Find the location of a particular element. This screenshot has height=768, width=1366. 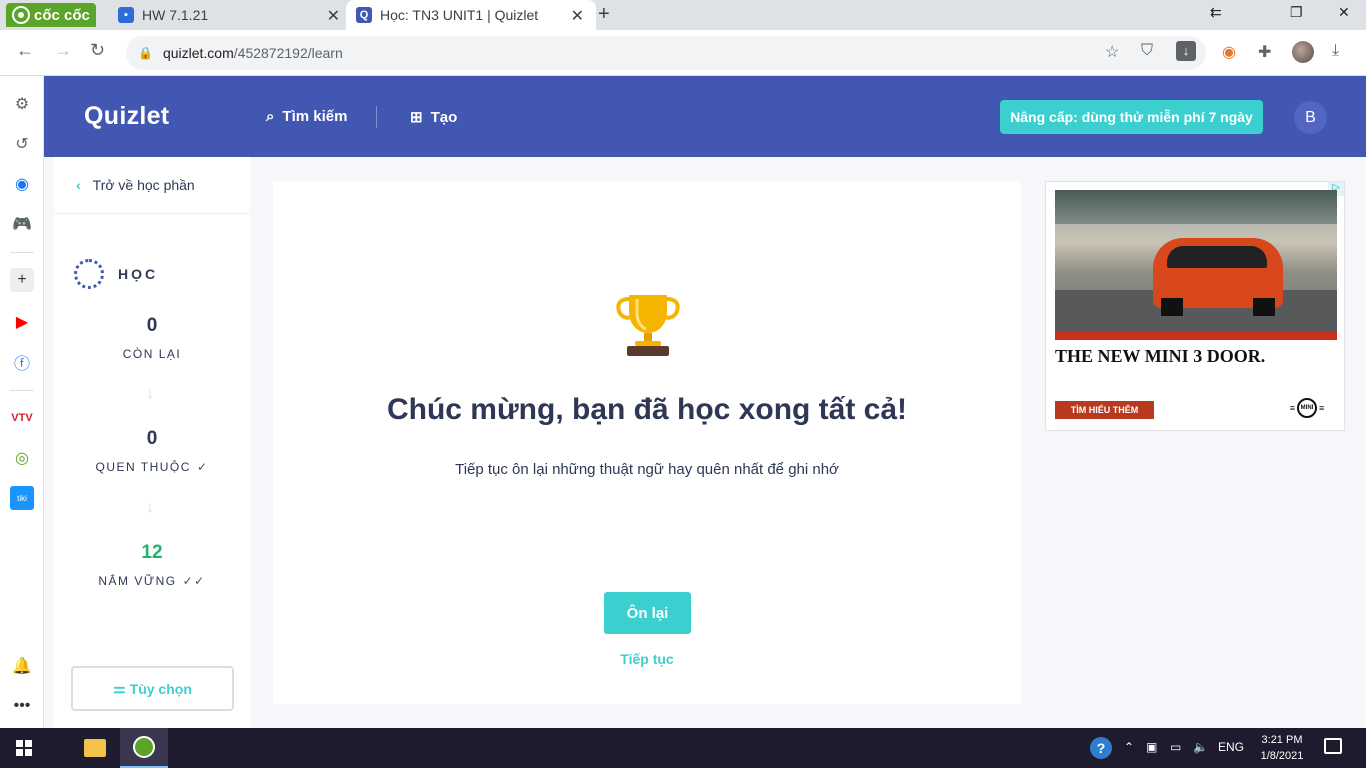

add-shortcut-icon: + is located at coordinates (22, 280).